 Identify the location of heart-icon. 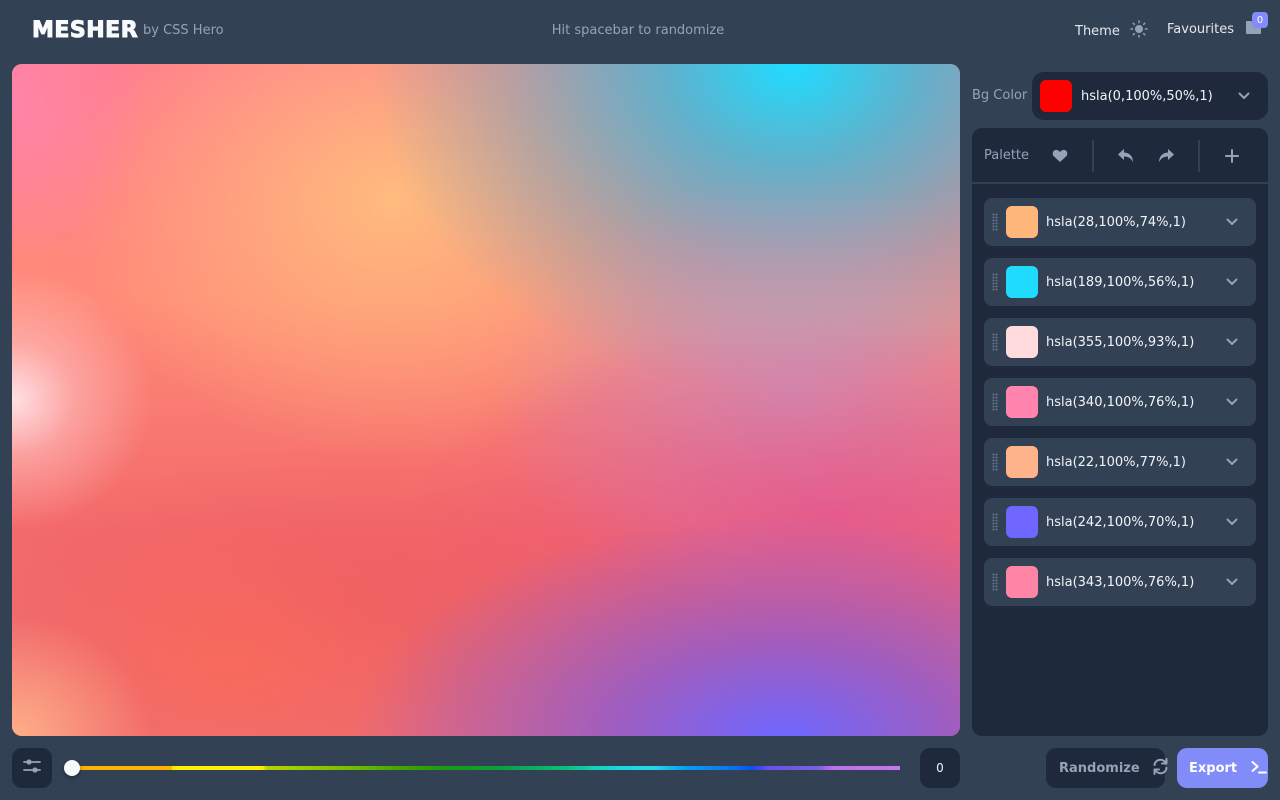
(1060, 156).